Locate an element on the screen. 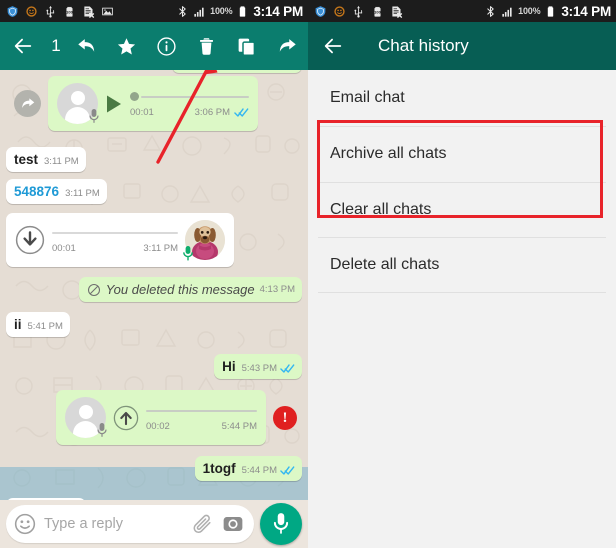 This screenshot has height=548, width=616. copy-button is located at coordinates (246, 46).